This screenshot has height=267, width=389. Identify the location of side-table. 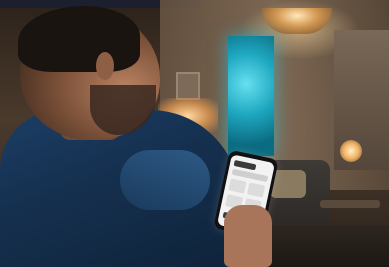
(350, 204).